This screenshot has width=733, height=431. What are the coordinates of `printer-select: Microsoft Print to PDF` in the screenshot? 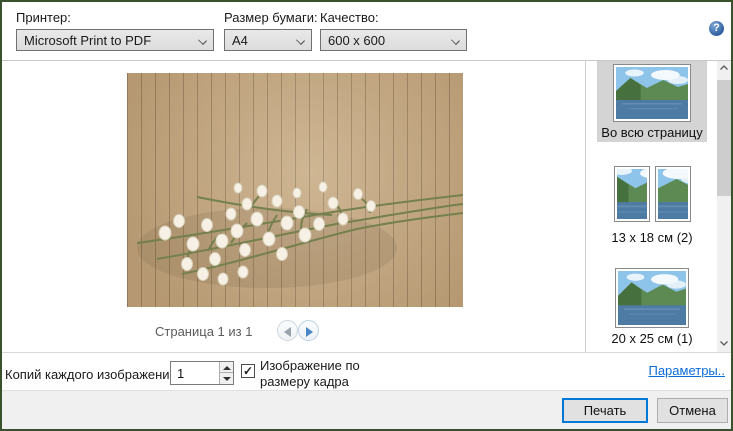 It's located at (115, 40).